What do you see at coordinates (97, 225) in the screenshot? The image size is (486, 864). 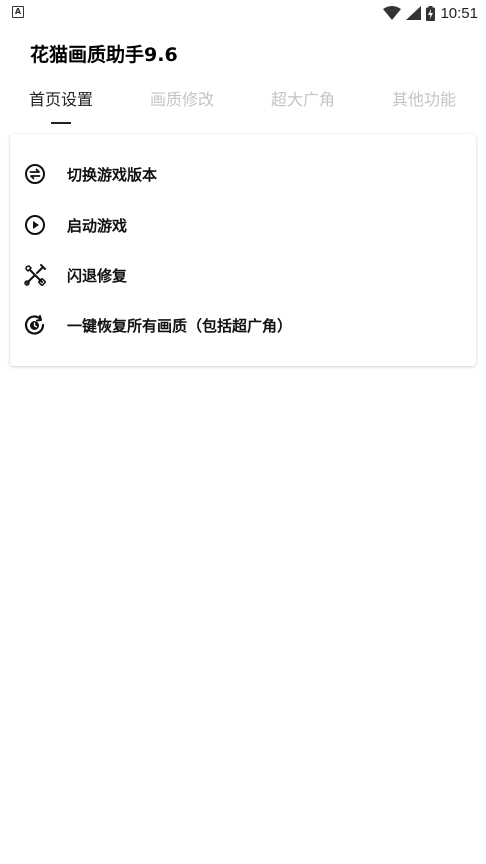 I see `menu-label: 启动游戏` at bounding box center [97, 225].